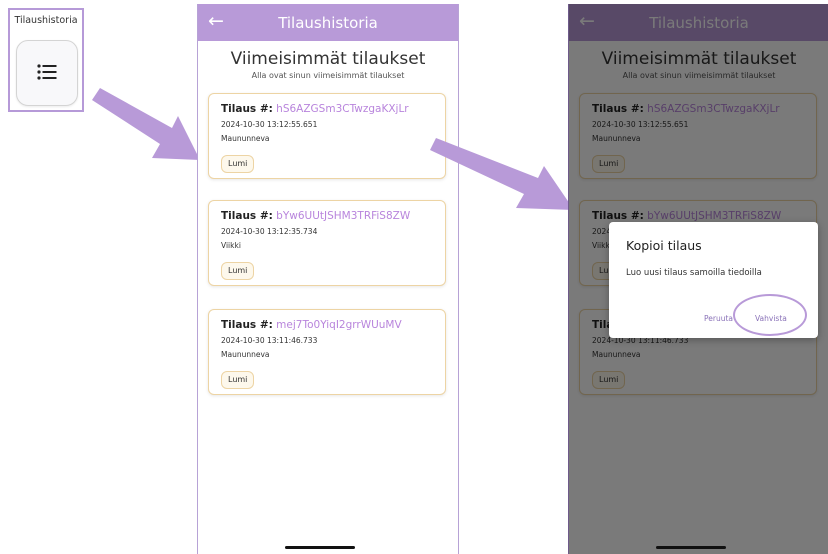 The image size is (828, 554). Describe the element at coordinates (146, 124) in the screenshot. I see `arrow-1-icon` at that location.